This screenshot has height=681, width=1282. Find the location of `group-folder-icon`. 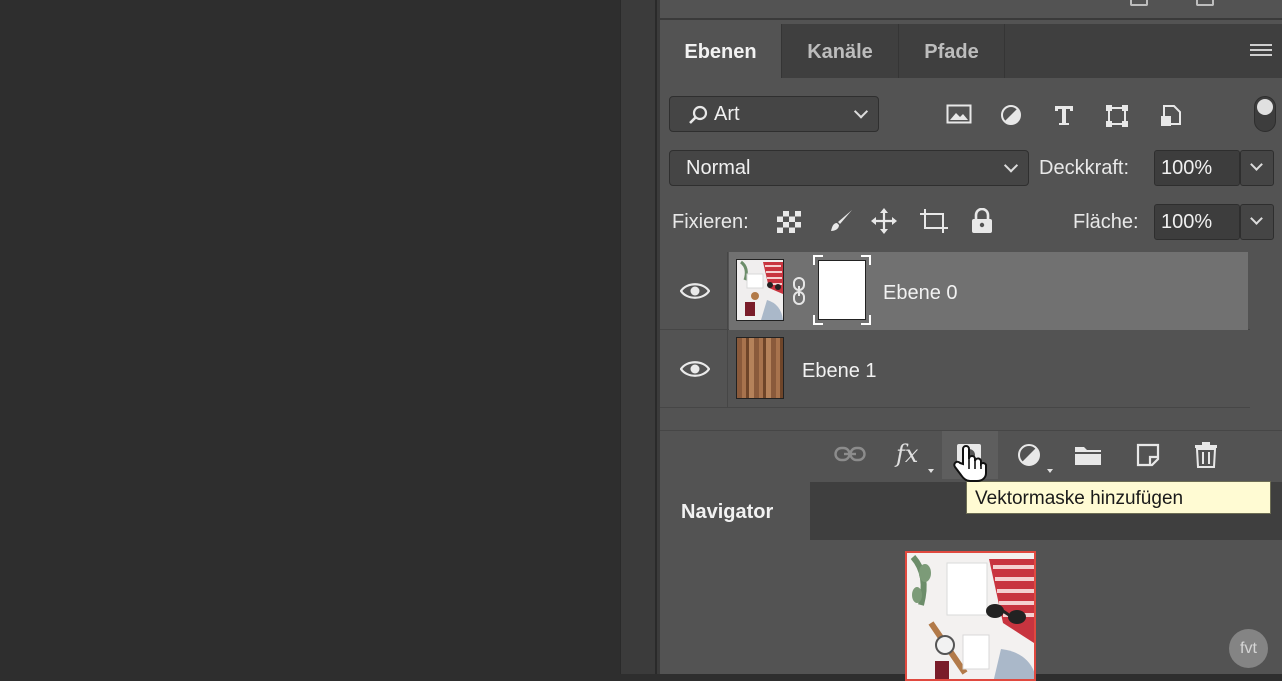

group-folder-icon is located at coordinates (1088, 455).